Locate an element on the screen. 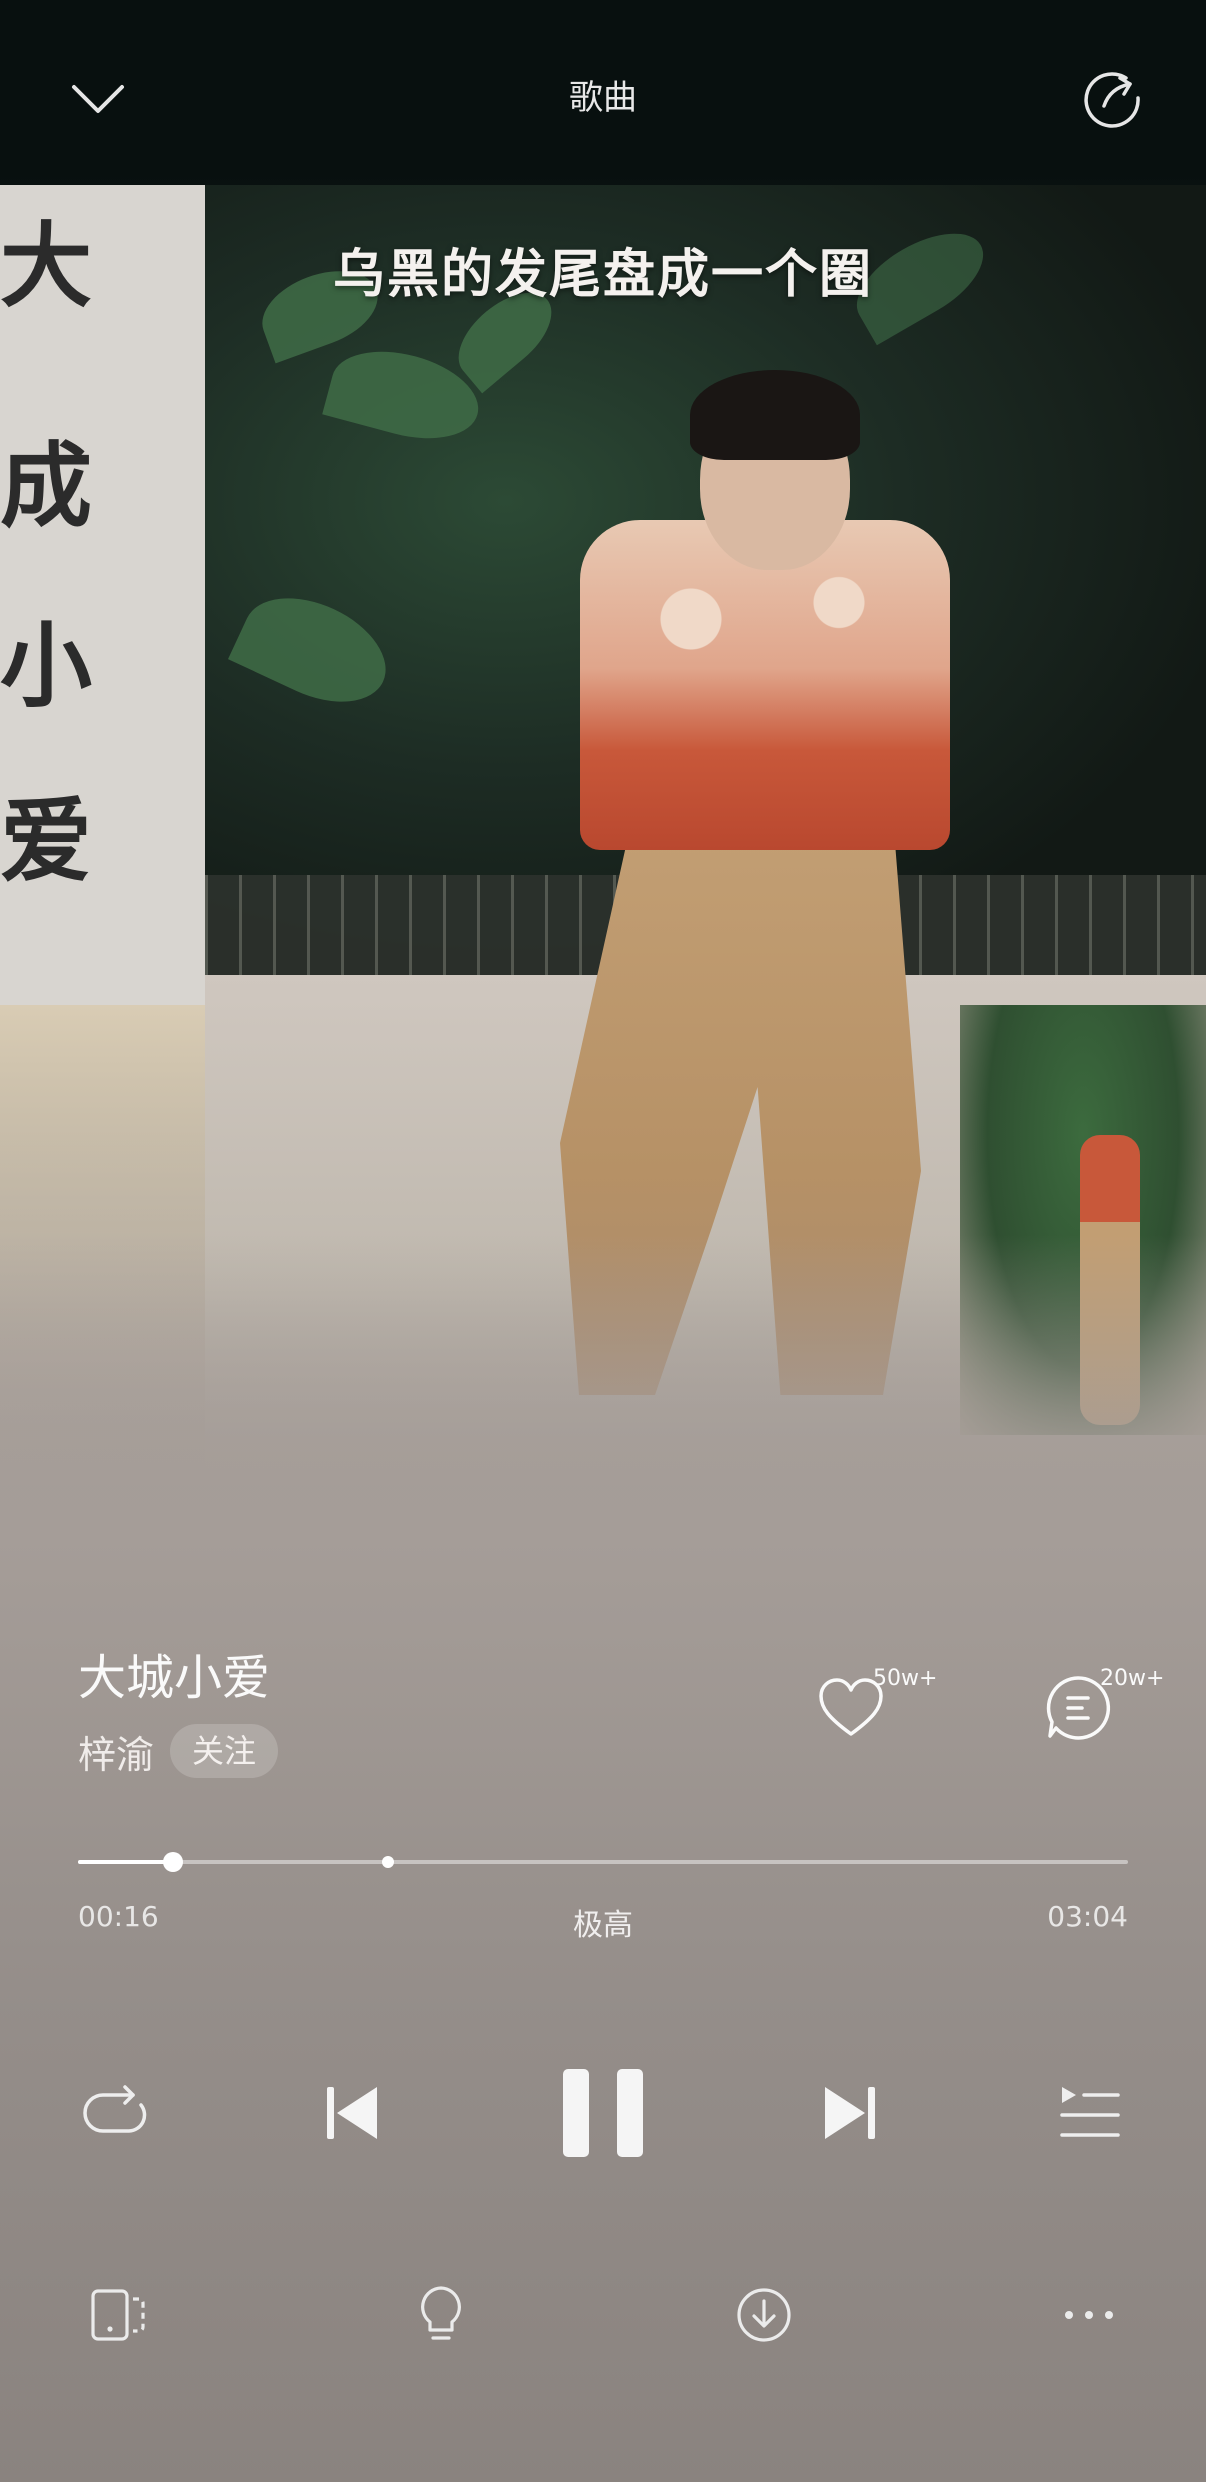 The height and width of the screenshot is (2482, 1206). next-button is located at coordinates (851, 2113).